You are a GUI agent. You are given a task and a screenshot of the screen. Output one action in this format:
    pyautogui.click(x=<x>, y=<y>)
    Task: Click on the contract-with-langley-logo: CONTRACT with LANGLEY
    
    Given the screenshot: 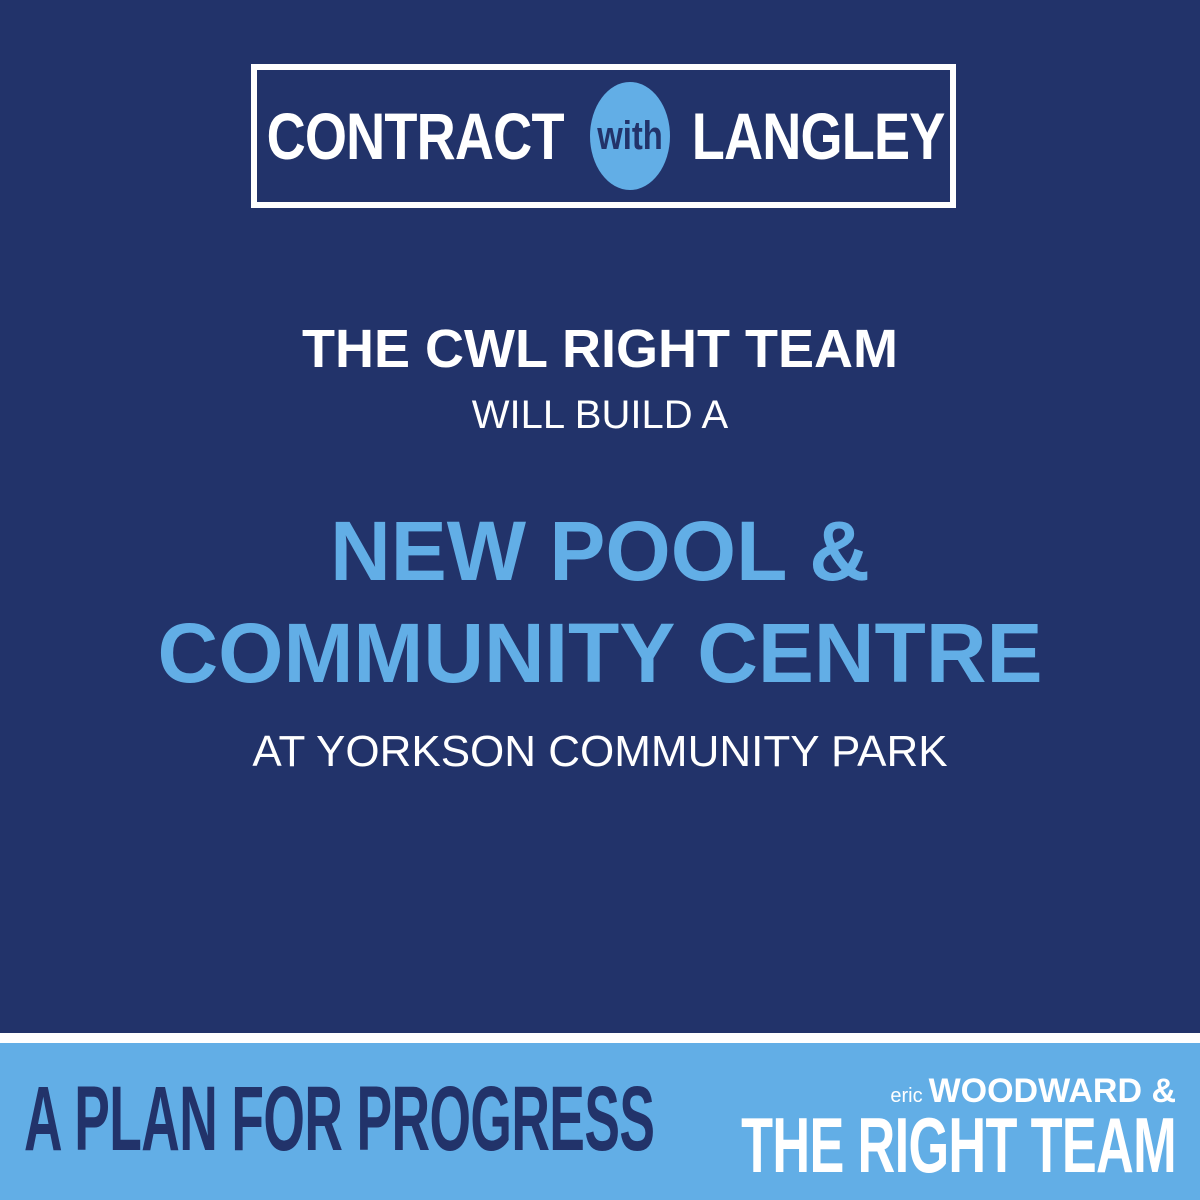 What is the action you would take?
    pyautogui.click(x=603, y=136)
    